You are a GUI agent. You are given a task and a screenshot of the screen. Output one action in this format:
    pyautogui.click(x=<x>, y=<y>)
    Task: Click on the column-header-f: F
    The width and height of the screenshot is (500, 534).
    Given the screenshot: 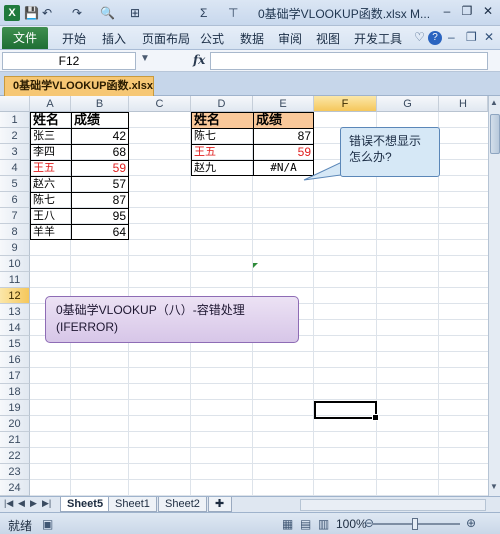 What is the action you would take?
    pyautogui.click(x=345, y=104)
    